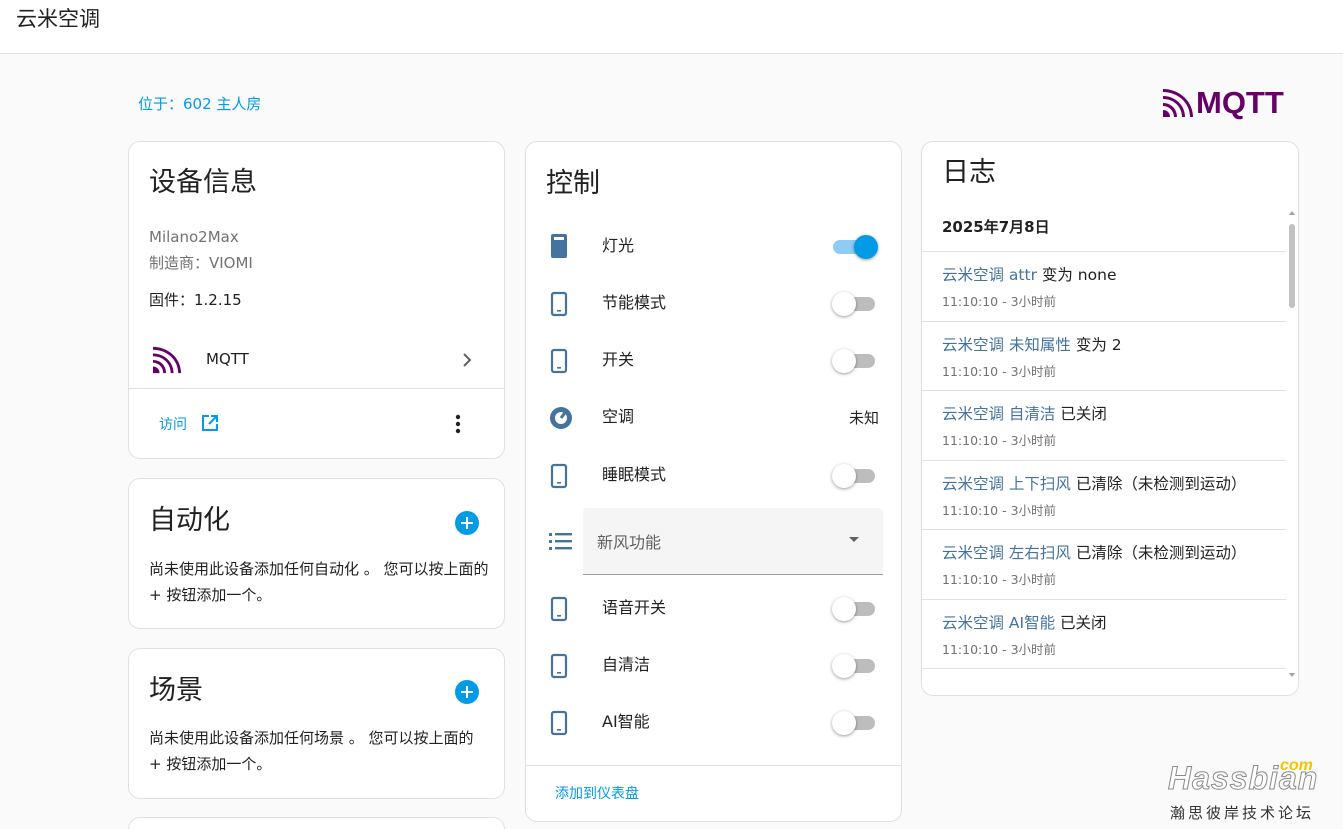 The image size is (1343, 829). Describe the element at coordinates (561, 418) in the screenshot. I see `thermostat-icon` at that location.